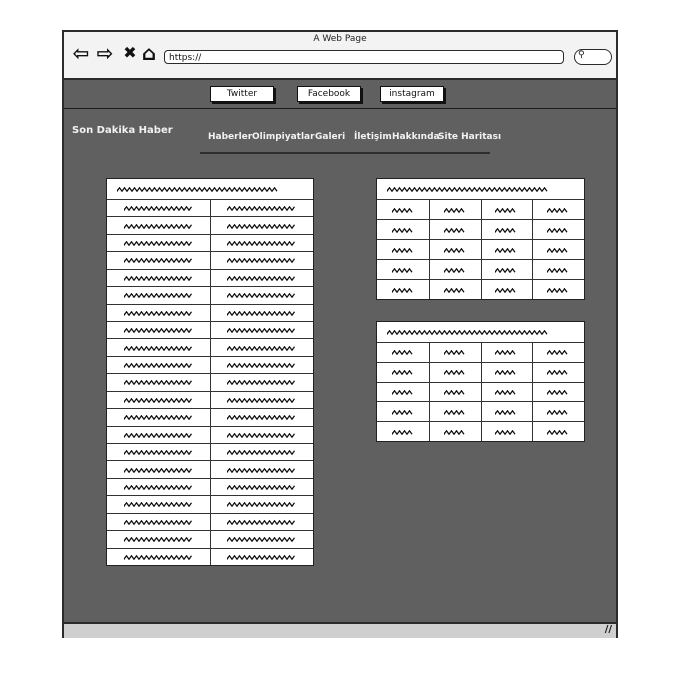 The height and width of the screenshot is (692, 699). Describe the element at coordinates (416, 137) in the screenshot. I see `menu-item-hakkinda: Hakkında` at that location.